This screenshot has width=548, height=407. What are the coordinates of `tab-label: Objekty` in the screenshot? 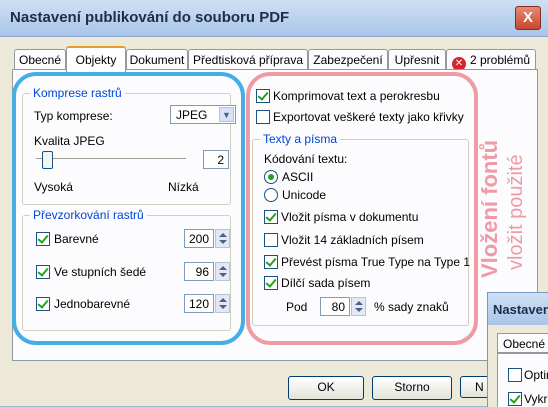 It's located at (96, 60).